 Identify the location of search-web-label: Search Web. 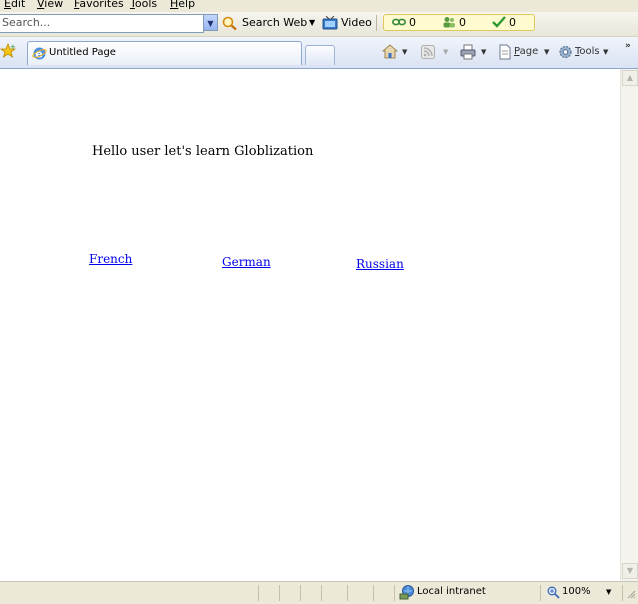
(275, 22).